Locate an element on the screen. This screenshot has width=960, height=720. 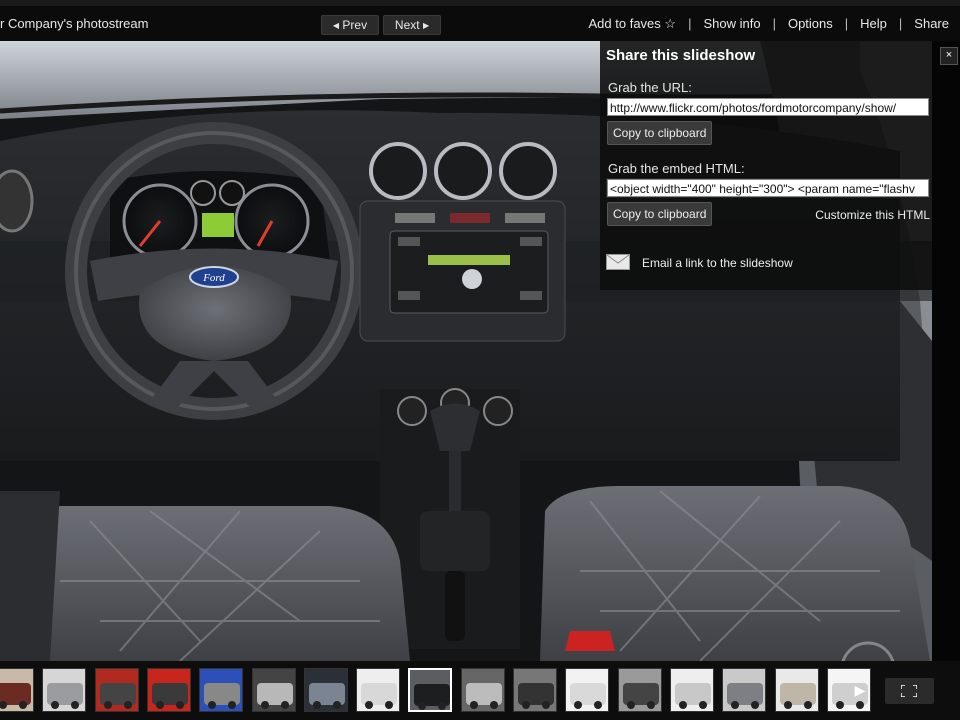
embed-label: Grab the embed HTML: is located at coordinates (676, 168).